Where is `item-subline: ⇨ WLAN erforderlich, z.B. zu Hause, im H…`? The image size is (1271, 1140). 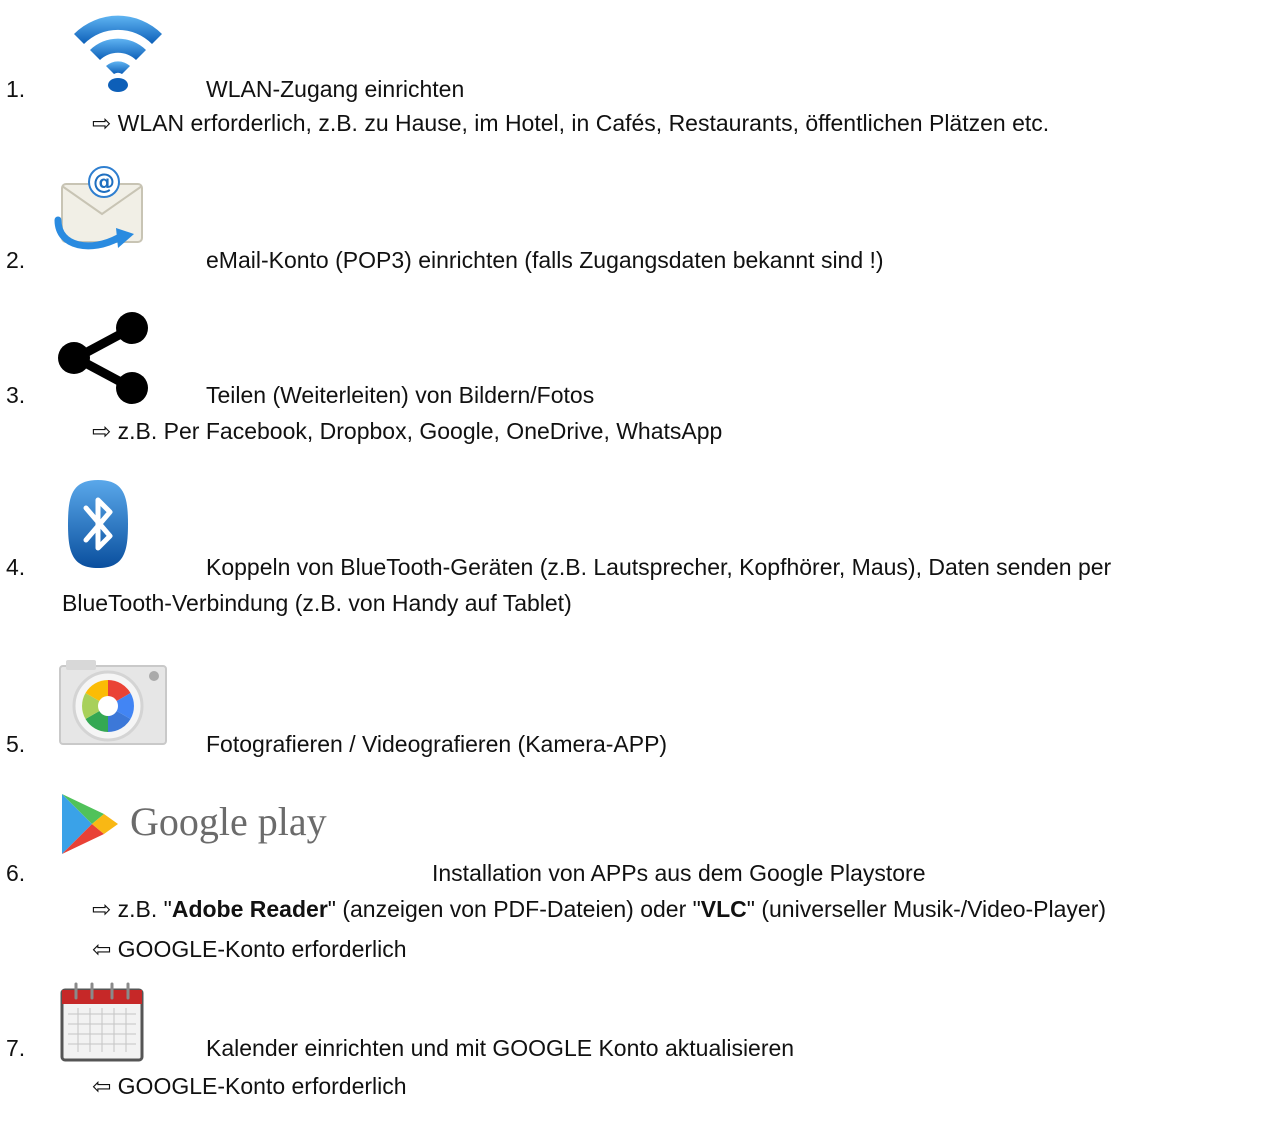 item-subline: ⇨ WLAN erforderlich, z.B. zu Hause, im H… is located at coordinates (571, 123).